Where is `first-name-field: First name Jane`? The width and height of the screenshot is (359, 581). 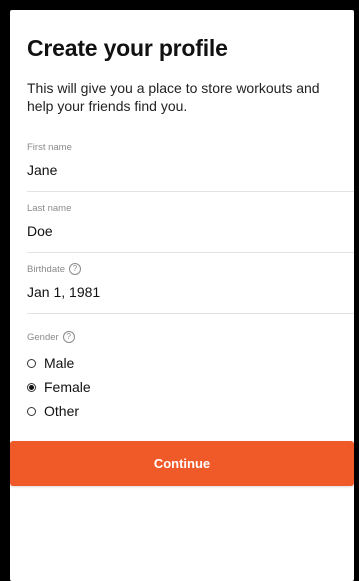 first-name-field: First name Jane is located at coordinates (190, 166).